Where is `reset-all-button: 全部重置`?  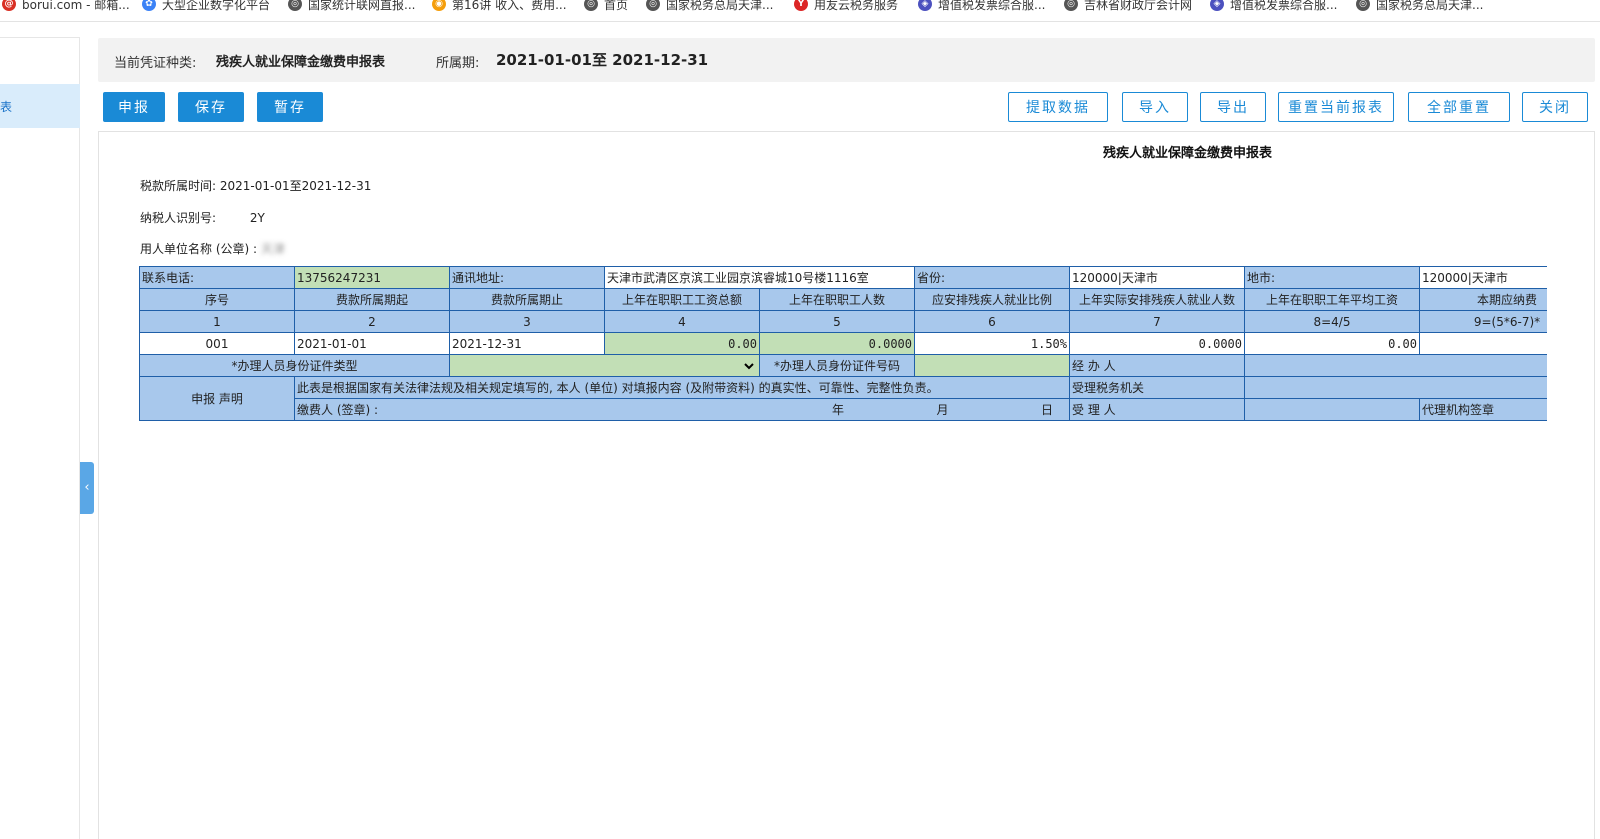
reset-all-button: 全部重置 is located at coordinates (1459, 107).